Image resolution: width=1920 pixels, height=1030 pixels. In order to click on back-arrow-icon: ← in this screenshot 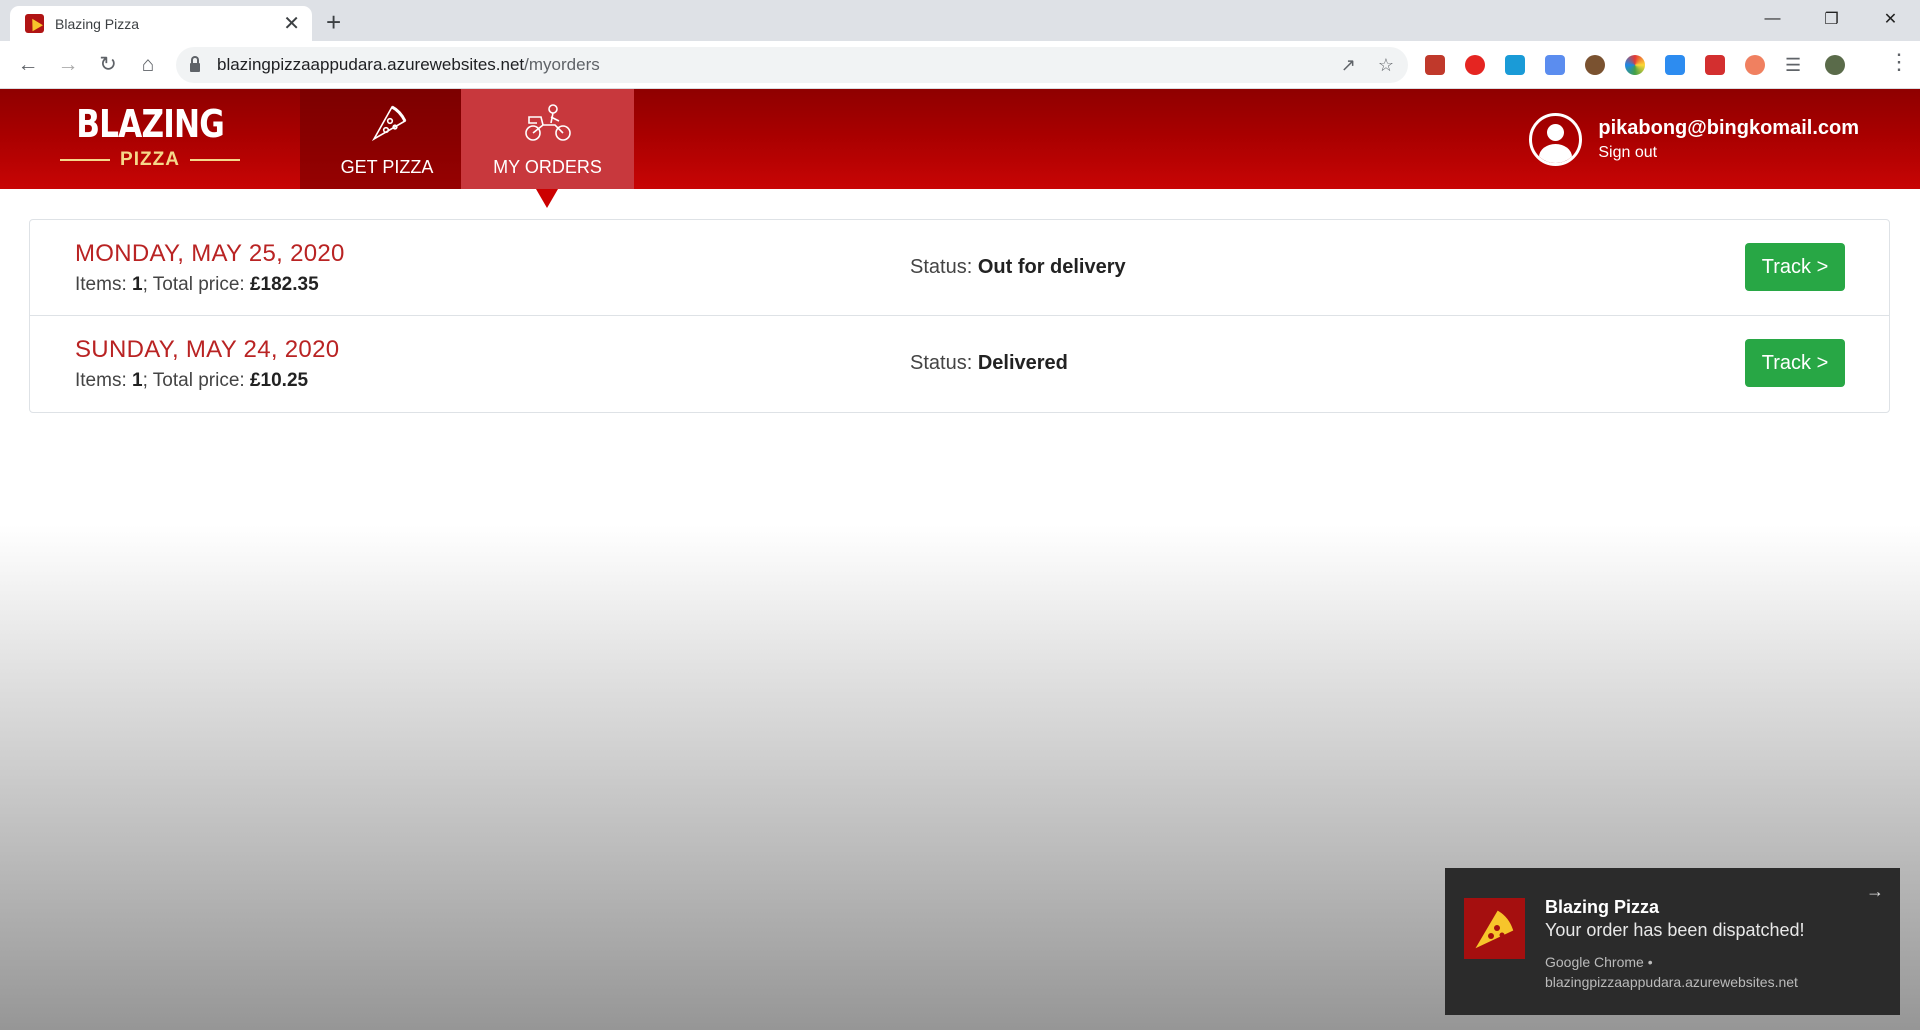, I will do `click(28, 65)`.